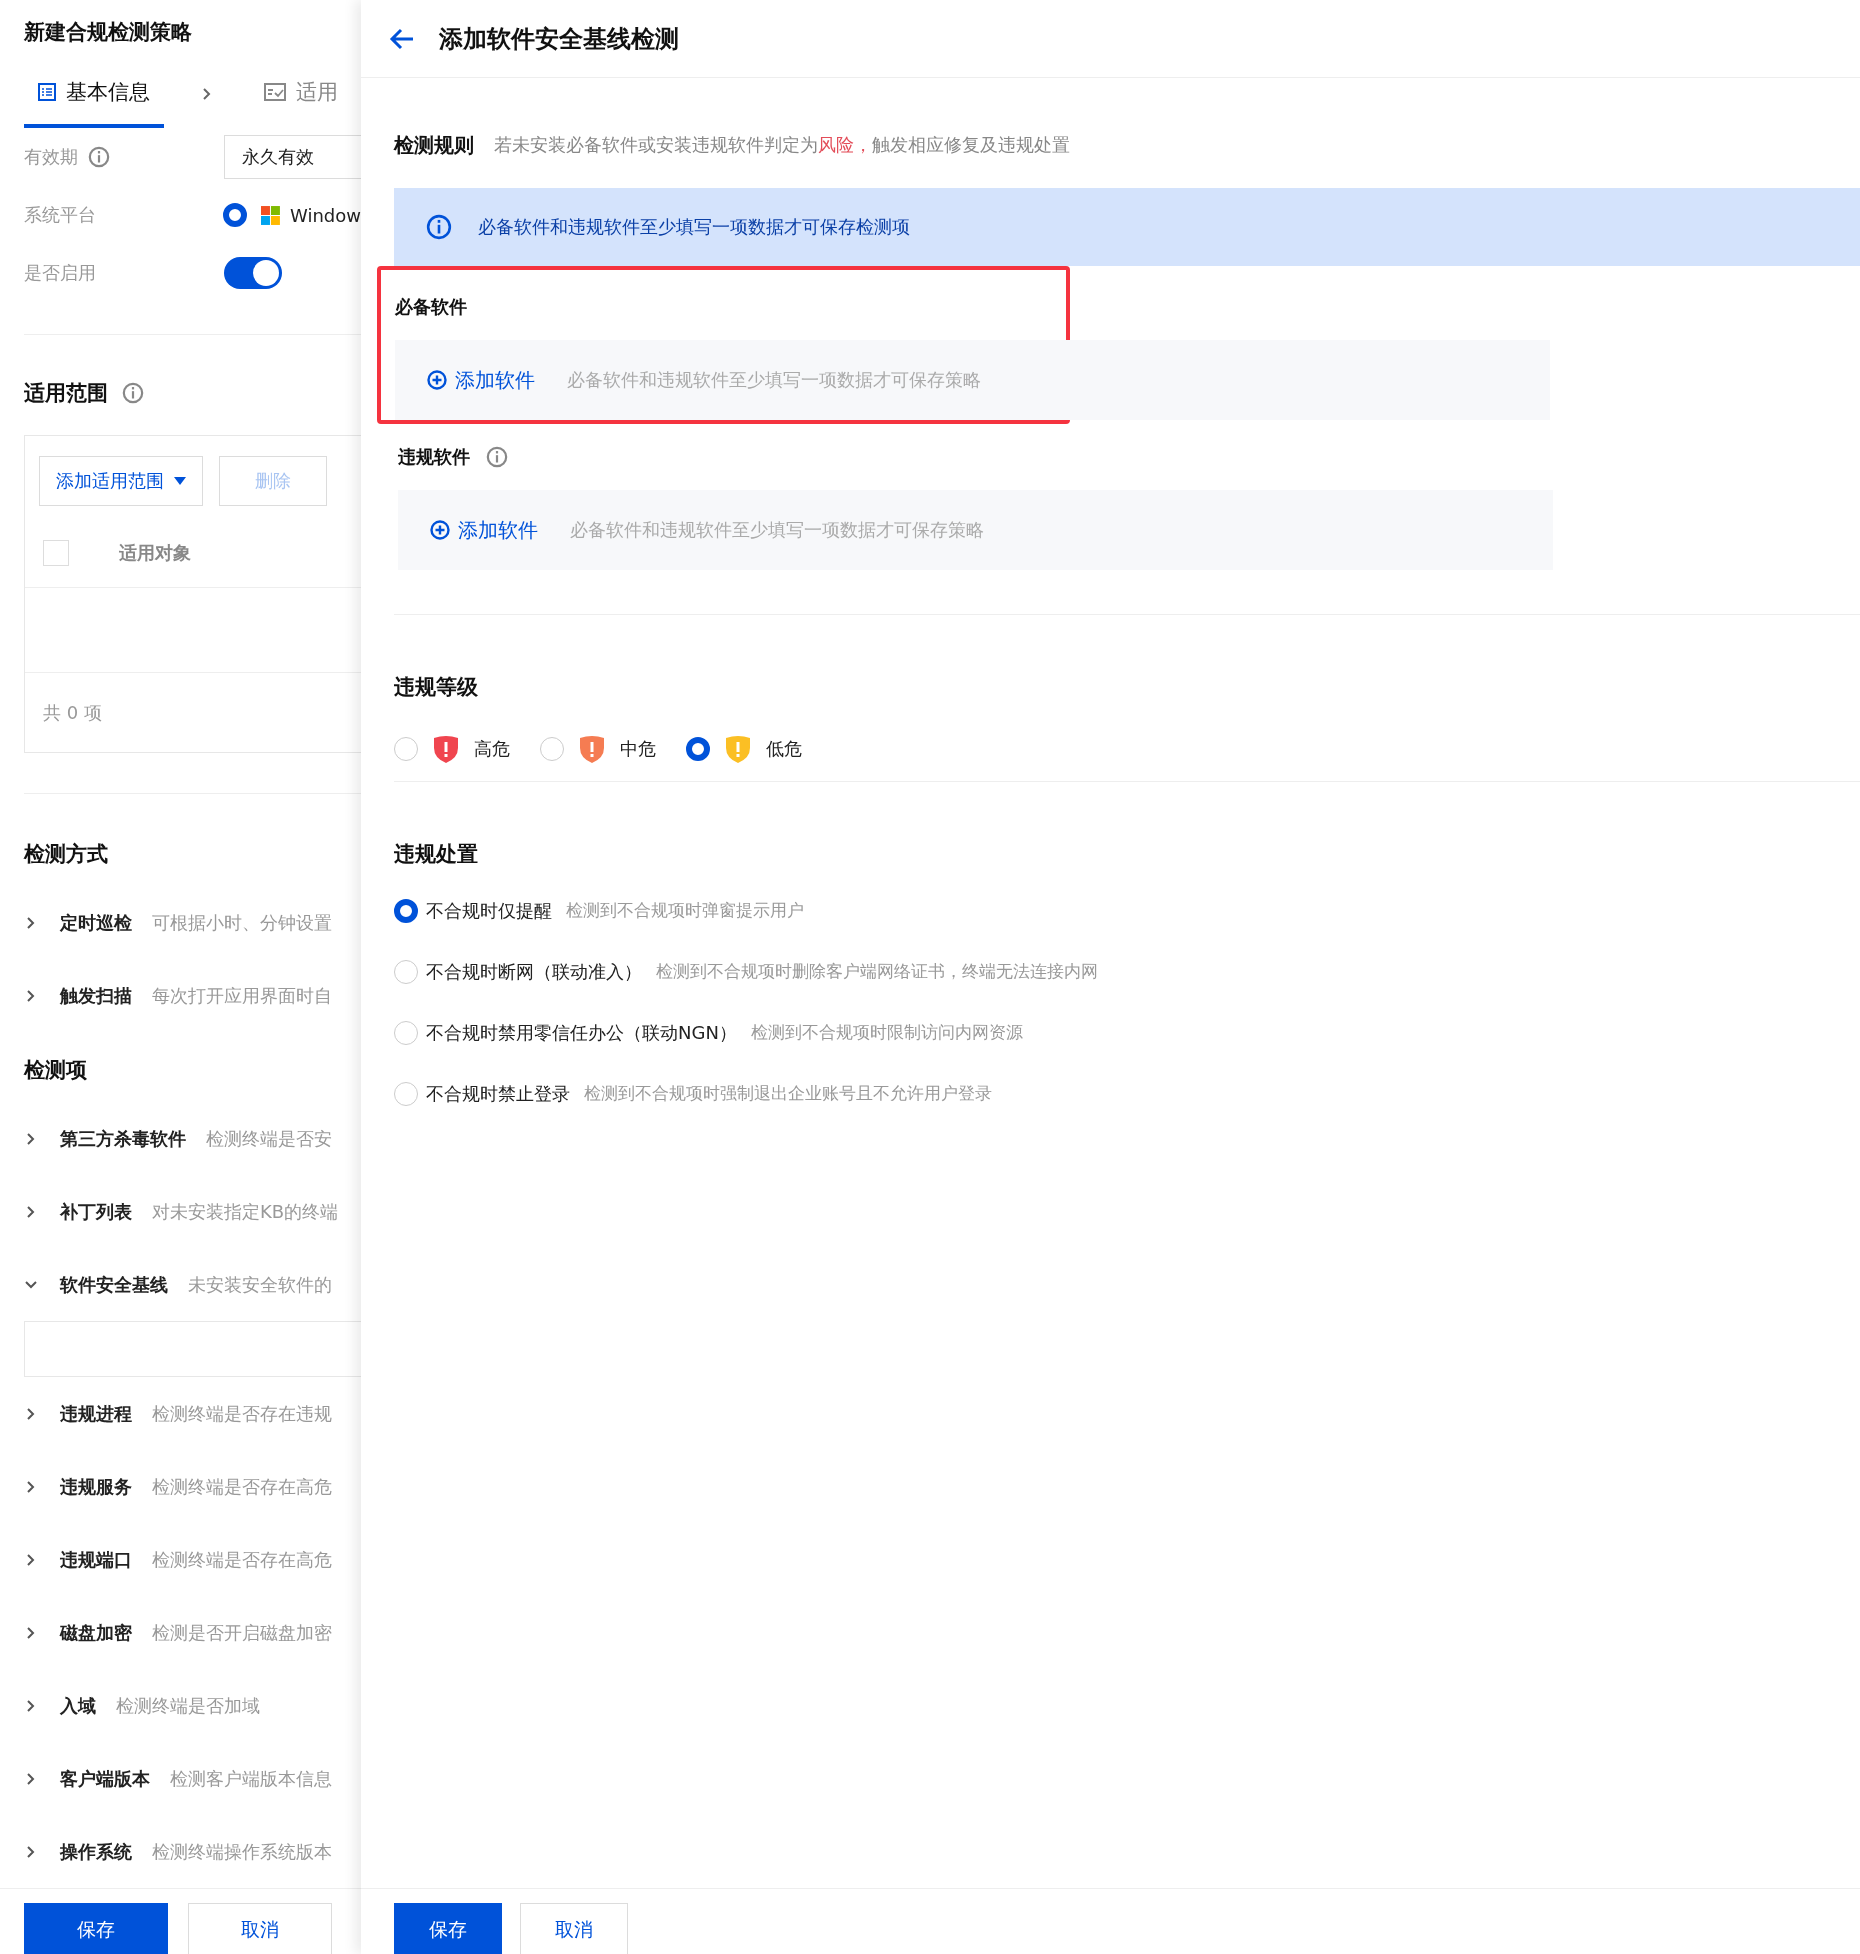  I want to click on section-title: 违规等级, so click(436, 687).